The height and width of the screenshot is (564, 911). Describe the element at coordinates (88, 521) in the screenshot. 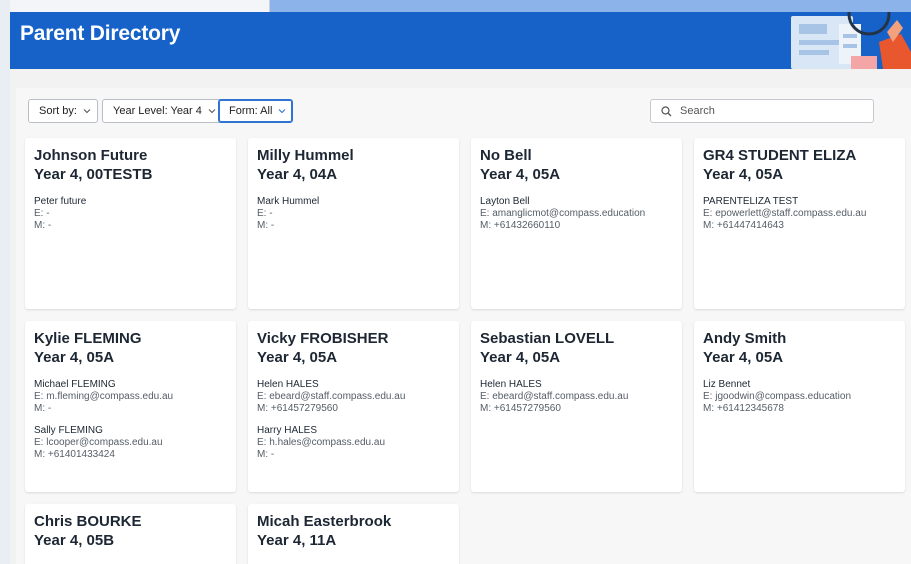

I see `student-name: Chris BOURKE` at that location.